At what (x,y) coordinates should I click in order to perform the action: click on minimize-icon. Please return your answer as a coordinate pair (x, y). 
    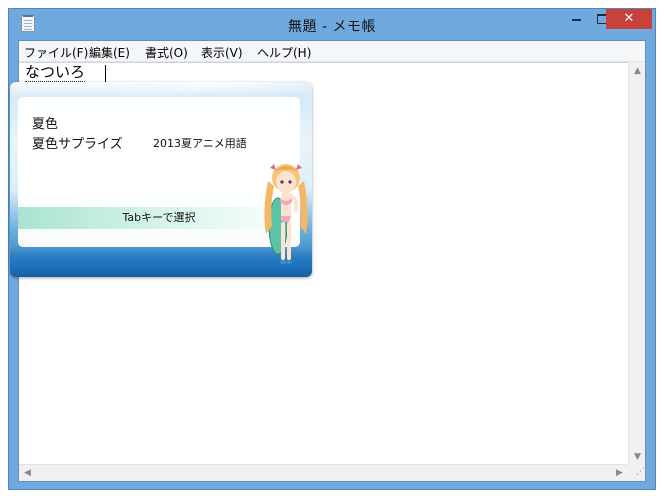
    Looking at the image, I should click on (576, 20).